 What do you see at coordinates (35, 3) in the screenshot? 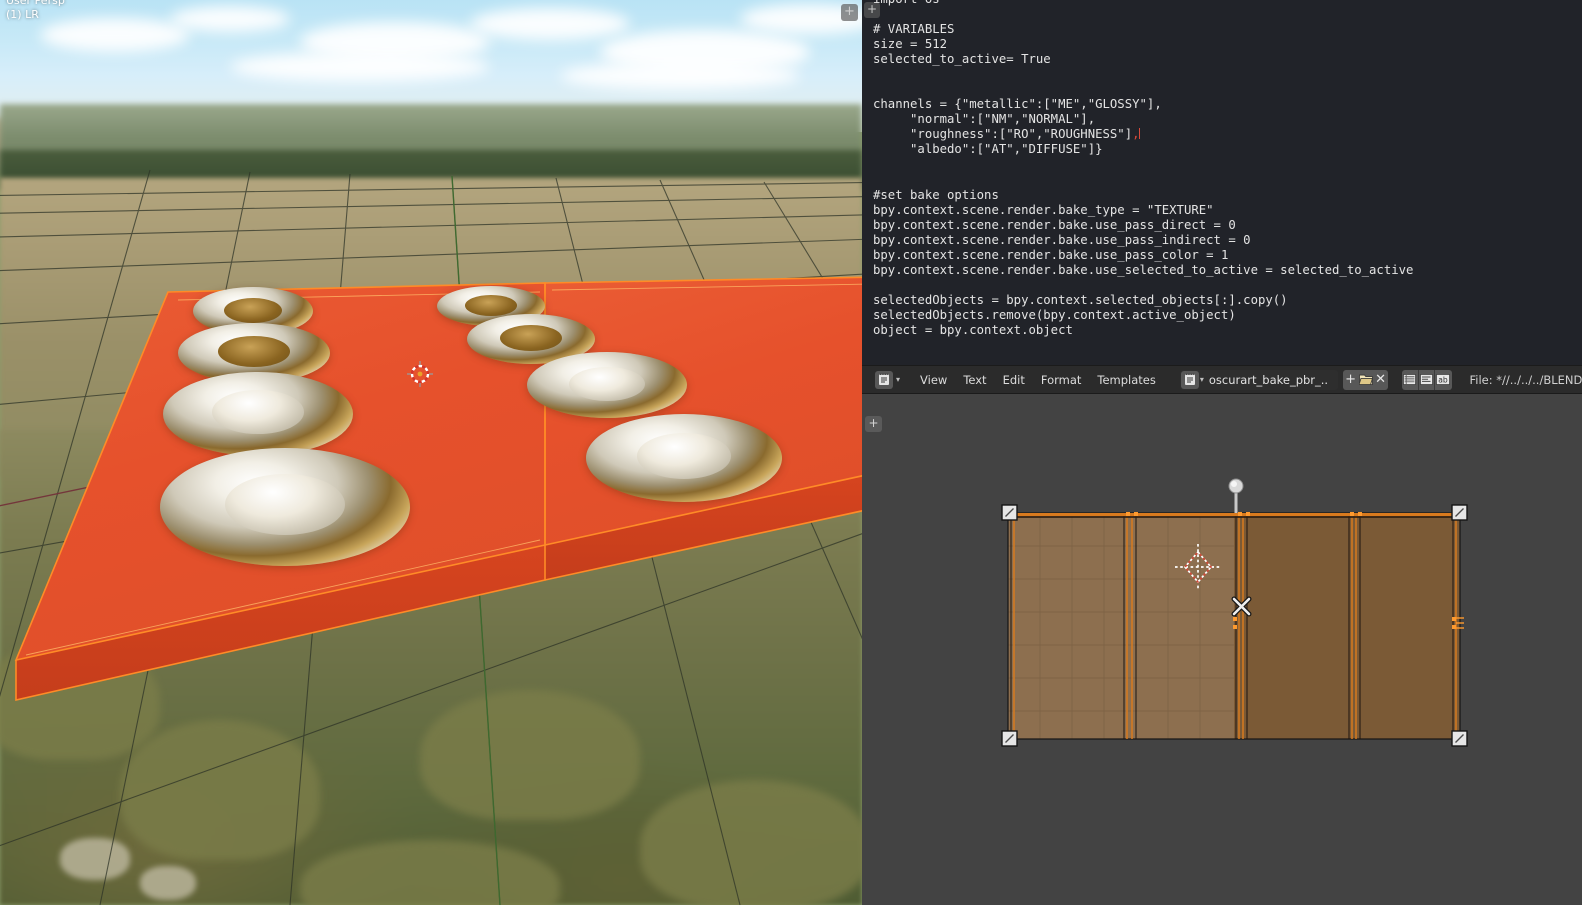
I see `viewport-perspective-label: User Persp` at bounding box center [35, 3].